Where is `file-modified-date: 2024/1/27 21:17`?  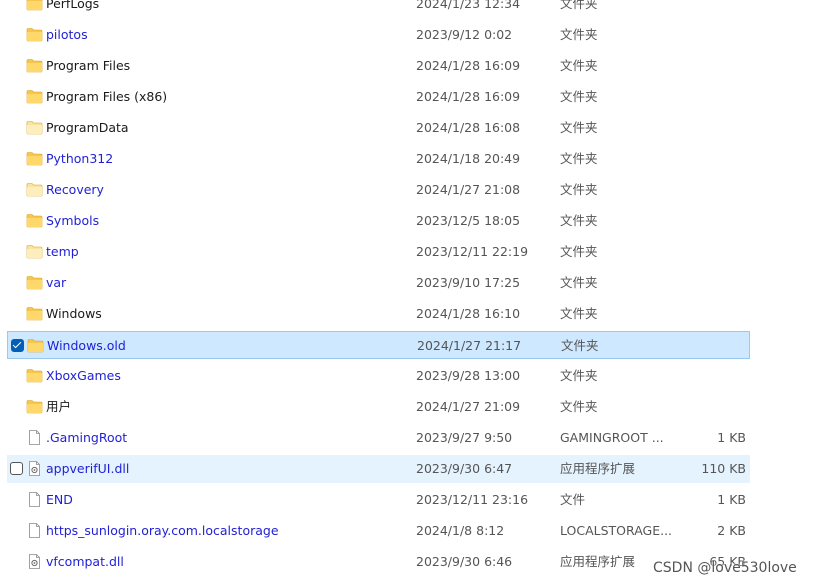
file-modified-date: 2024/1/27 21:17 is located at coordinates (469, 345).